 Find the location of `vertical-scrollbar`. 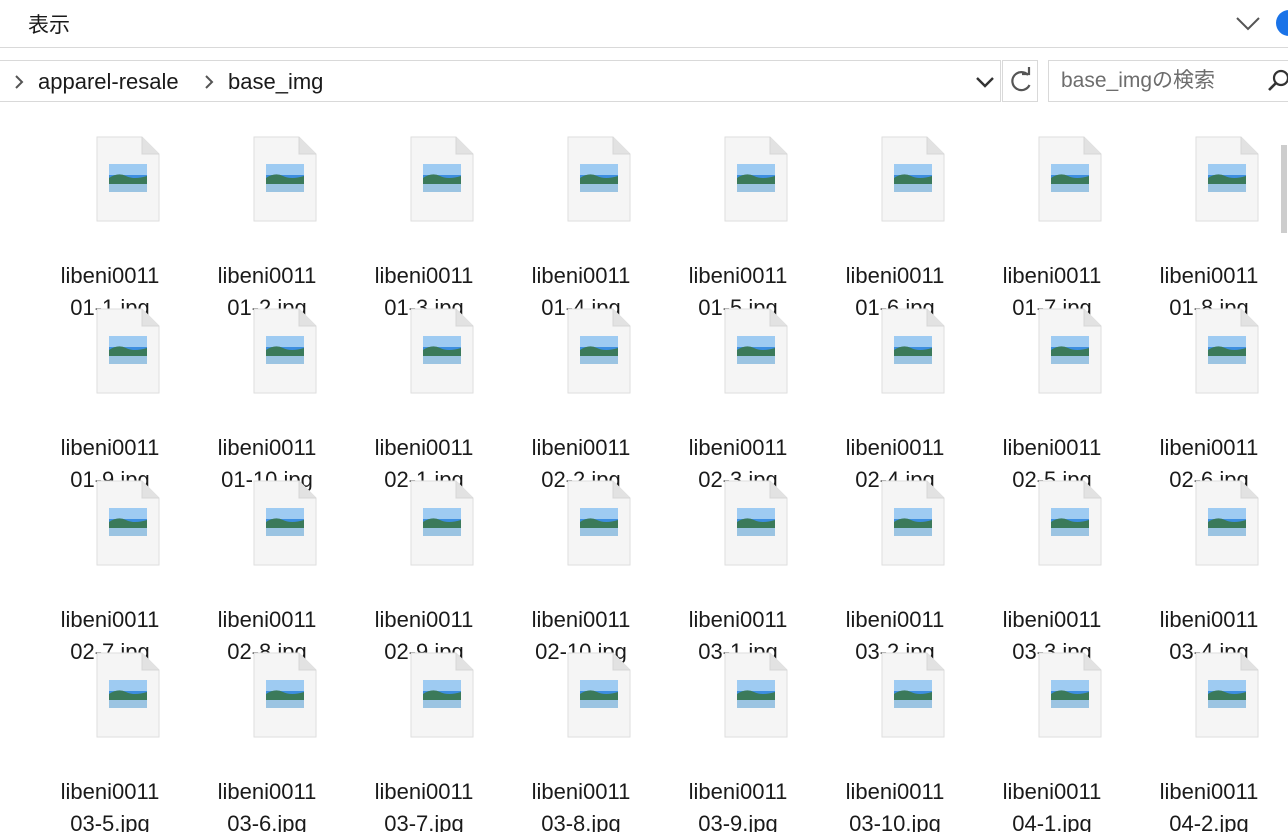

vertical-scrollbar is located at coordinates (1284, 467).